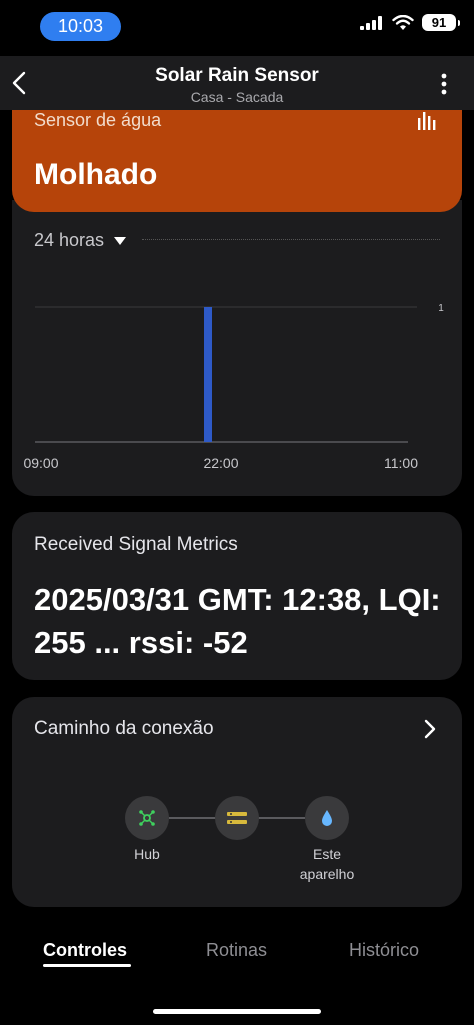 Image resolution: width=474 pixels, height=1025 pixels. I want to click on tab-controles: Controles, so click(85, 950).